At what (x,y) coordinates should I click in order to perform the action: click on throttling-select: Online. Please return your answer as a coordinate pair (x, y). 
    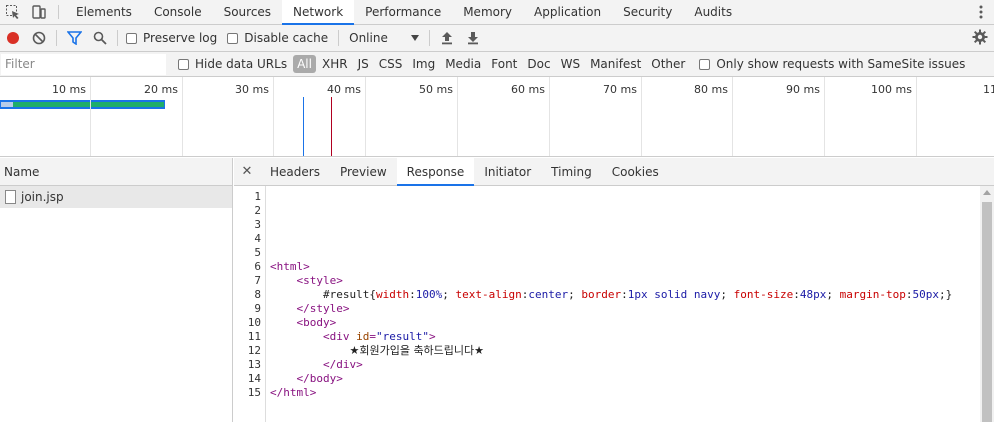
    Looking at the image, I should click on (384, 38).